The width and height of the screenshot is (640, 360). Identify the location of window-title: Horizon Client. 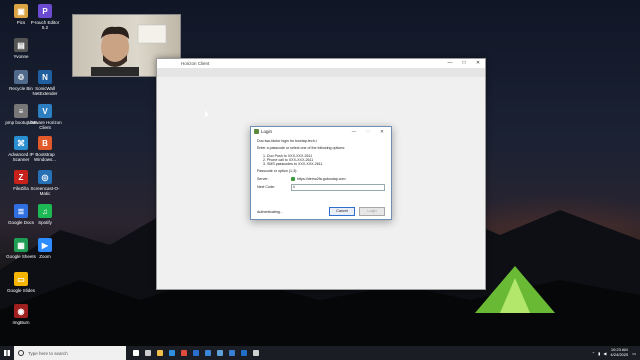
(195, 63).